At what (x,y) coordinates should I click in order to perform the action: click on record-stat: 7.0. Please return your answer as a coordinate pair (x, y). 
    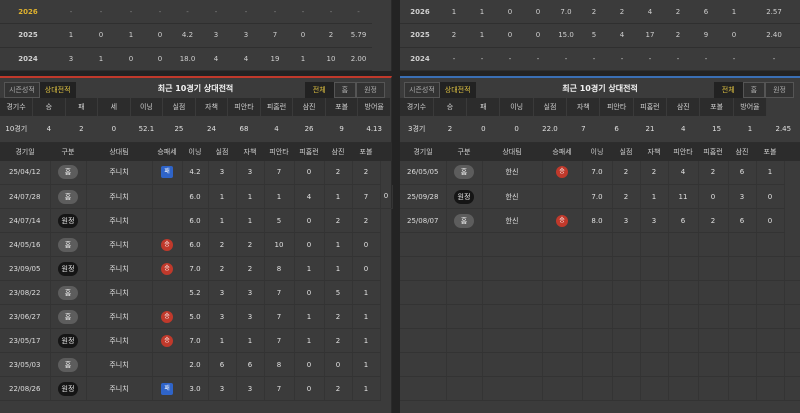
    Looking at the image, I should click on (195, 340).